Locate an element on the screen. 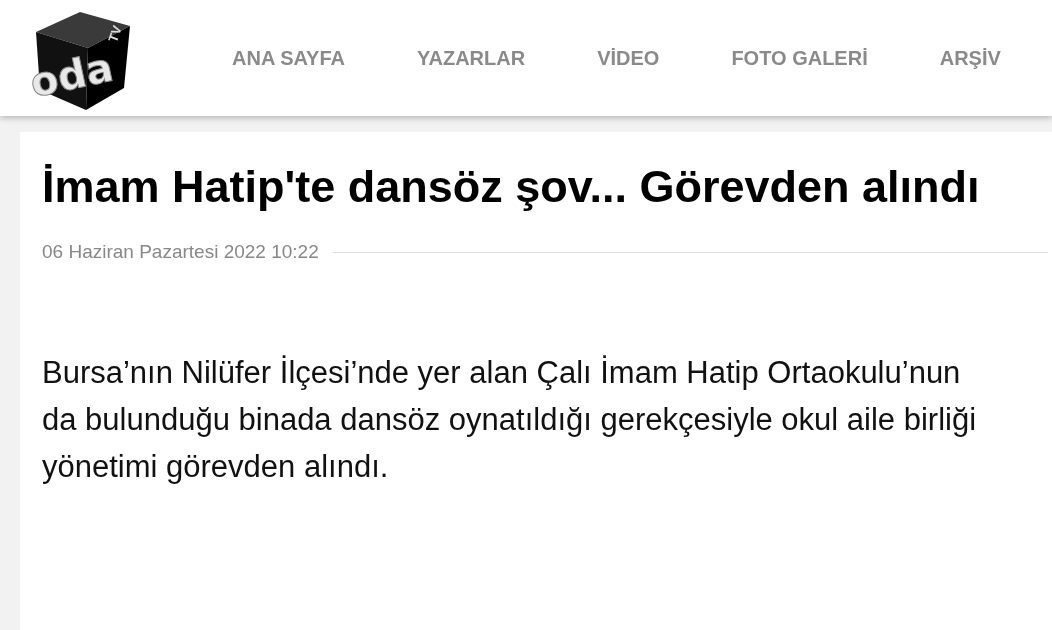 The height and width of the screenshot is (630, 1052). nav-link: YAZARLAR is located at coordinates (471, 58).